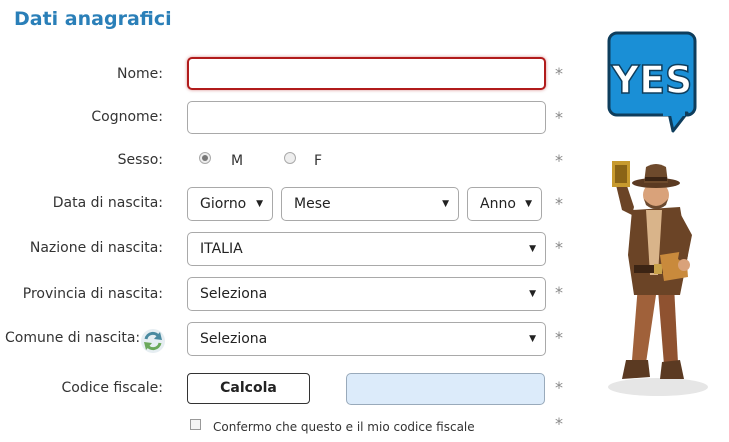 Image resolution: width=729 pixels, height=442 pixels. What do you see at coordinates (290, 158) in the screenshot?
I see `sesso-radio-f` at bounding box center [290, 158].